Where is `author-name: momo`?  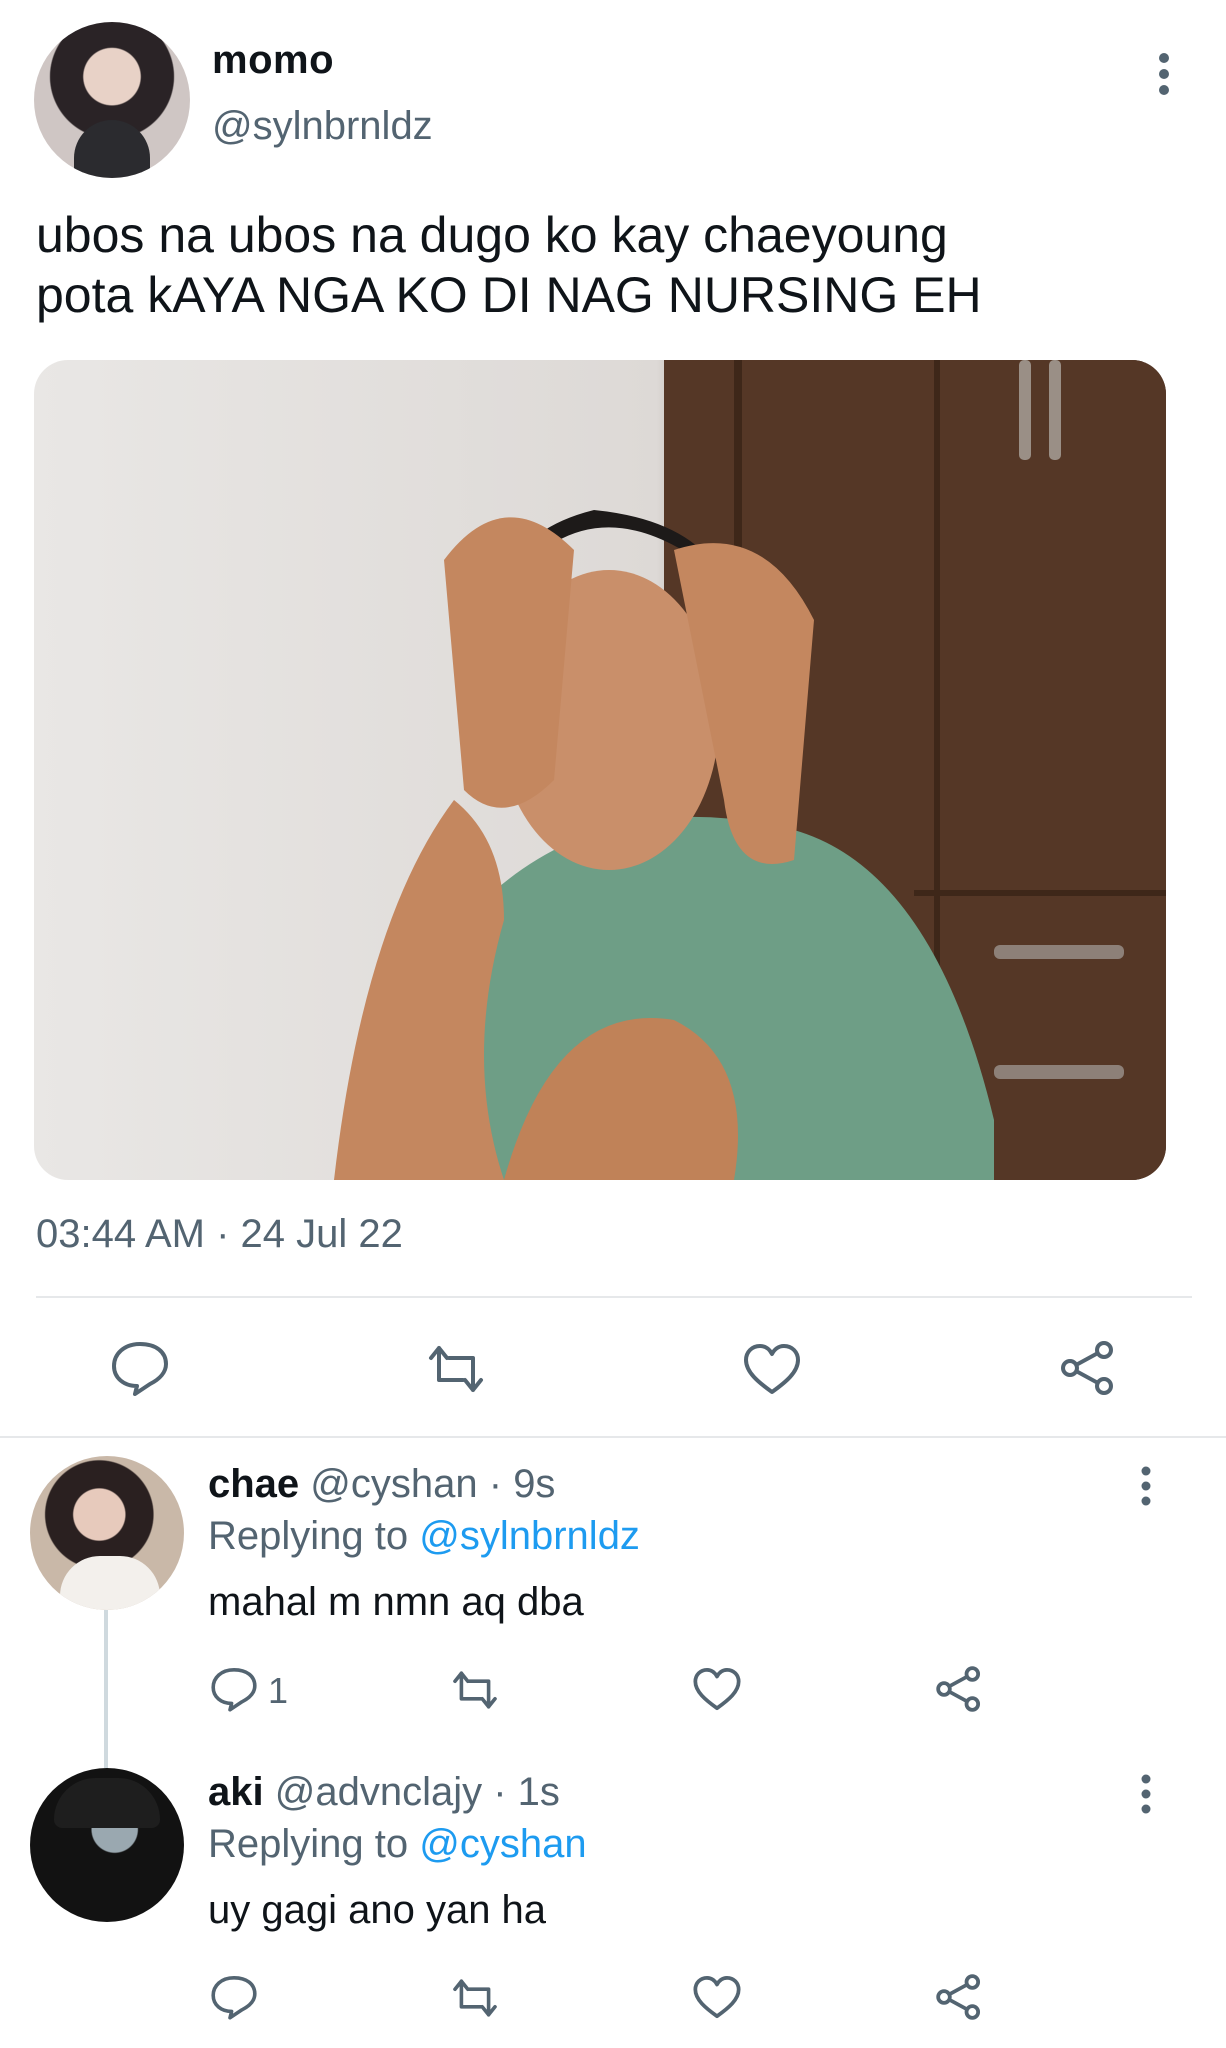
author-name: momo is located at coordinates (273, 60).